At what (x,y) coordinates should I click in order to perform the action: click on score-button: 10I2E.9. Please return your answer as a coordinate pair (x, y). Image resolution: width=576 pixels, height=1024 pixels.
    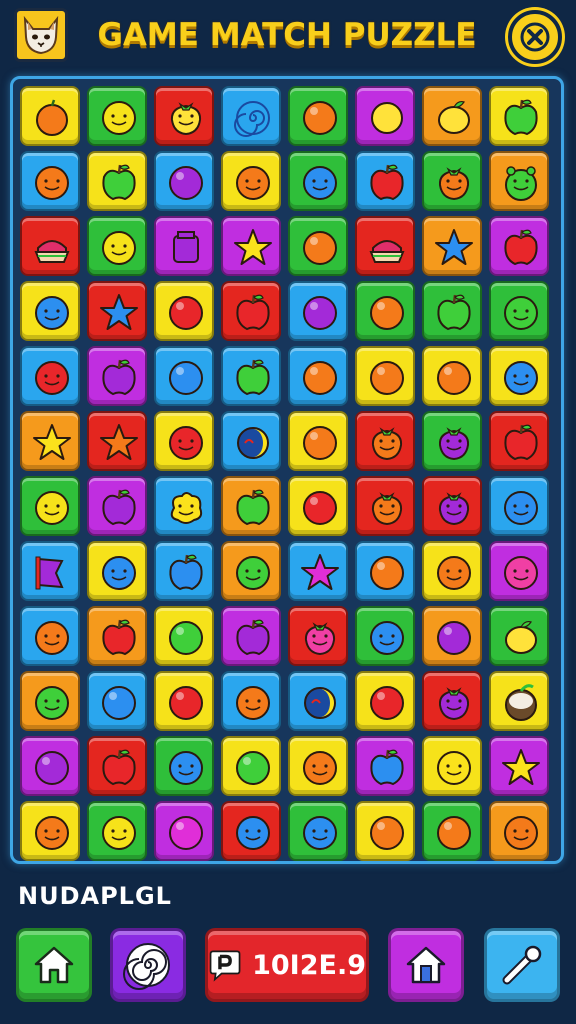
    Looking at the image, I should click on (287, 965).